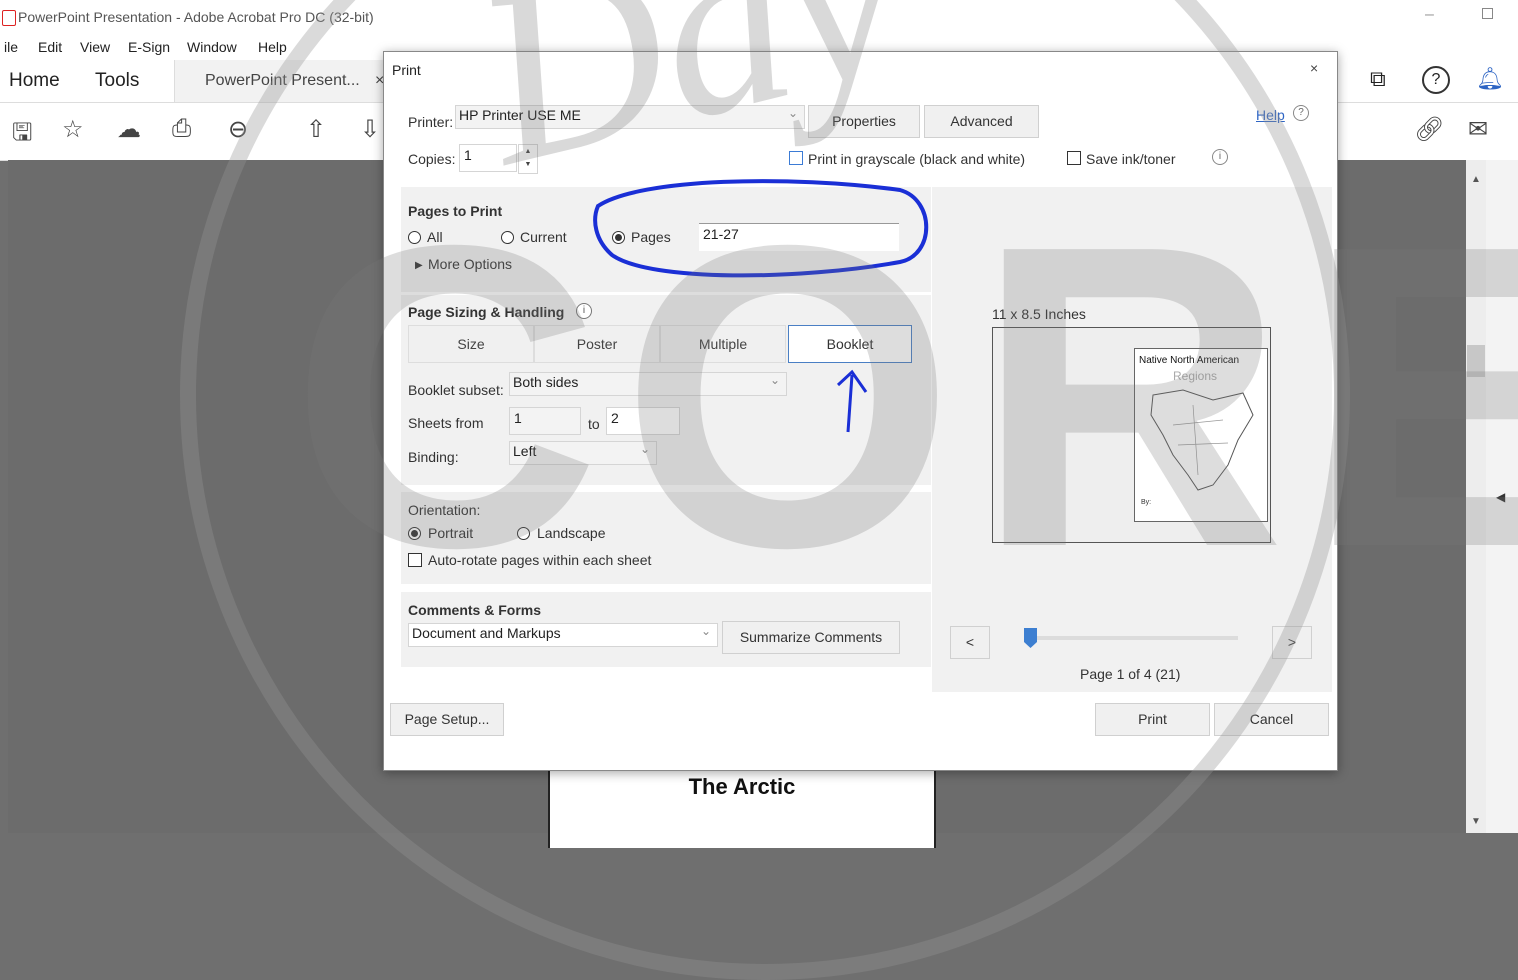  What do you see at coordinates (1271, 719) in the screenshot?
I see `cancel-button: Cancel` at bounding box center [1271, 719].